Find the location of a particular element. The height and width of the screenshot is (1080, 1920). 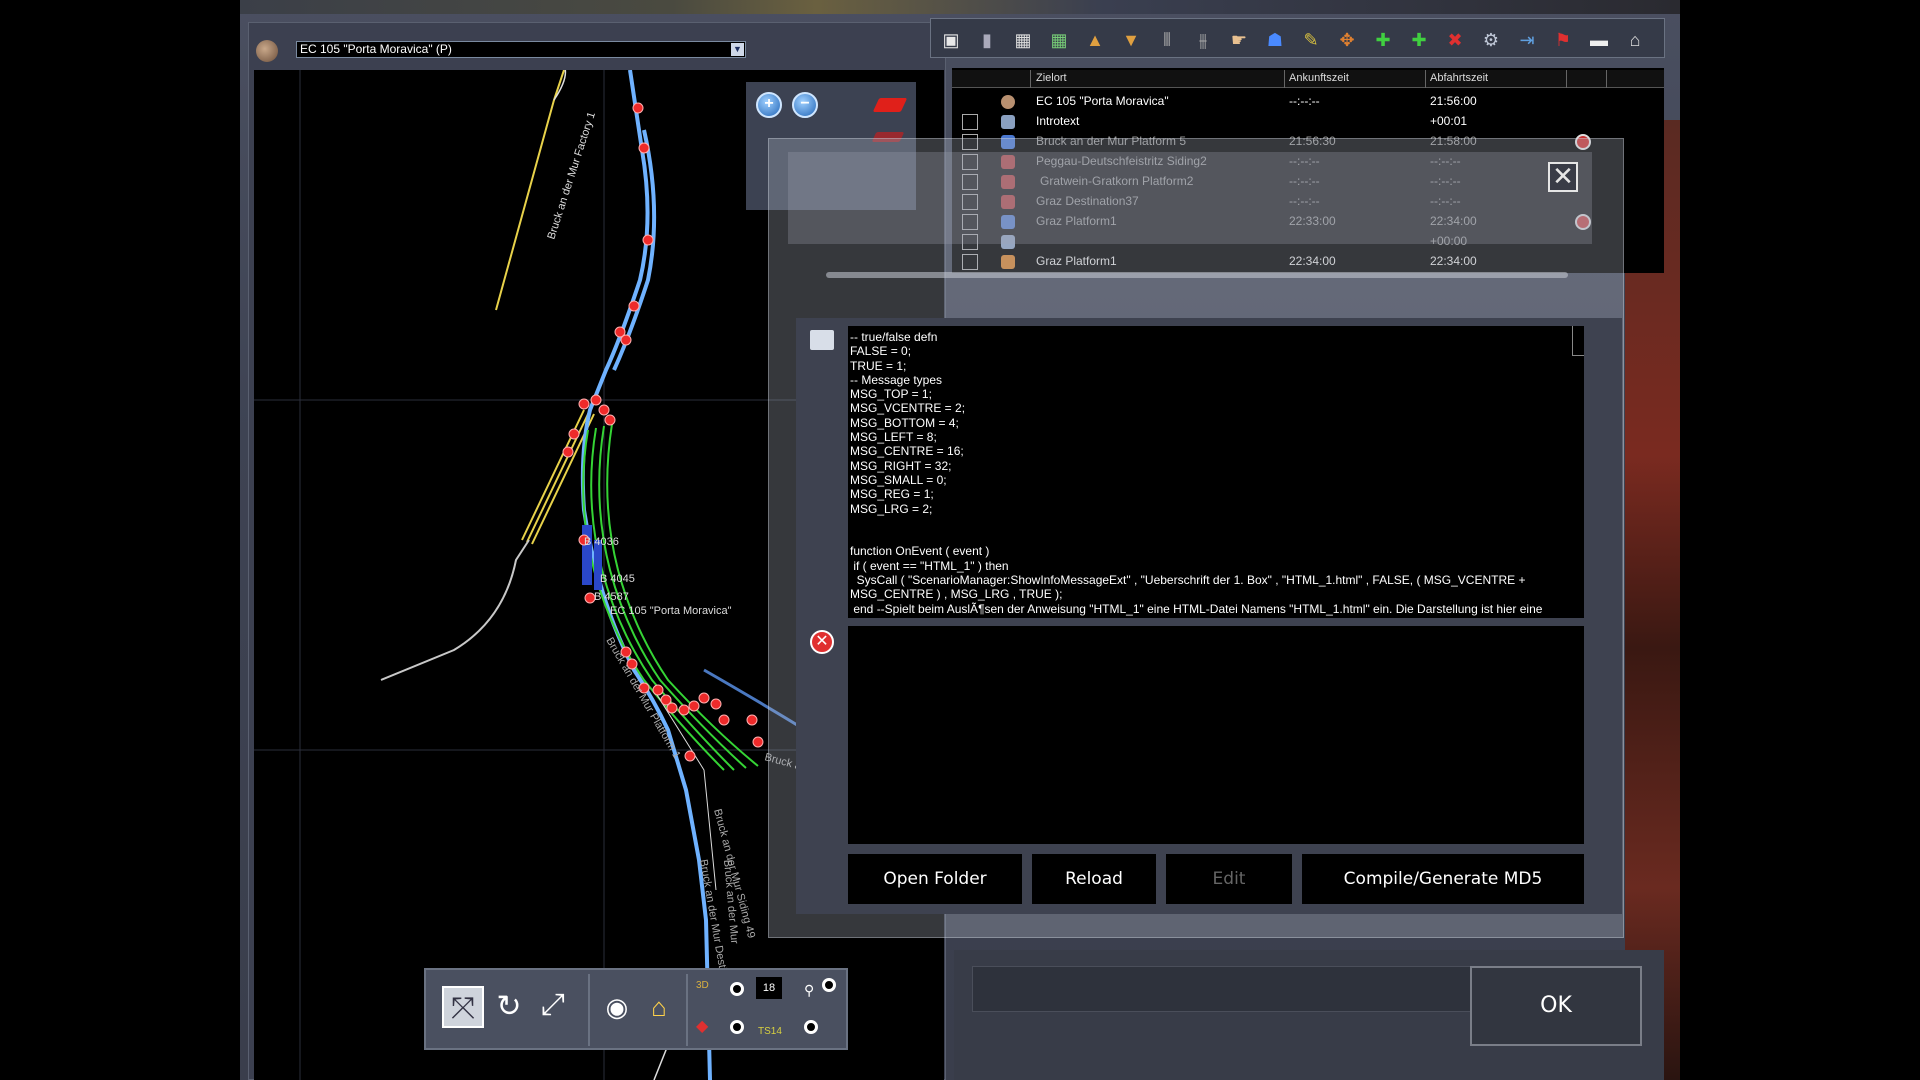

delete-icon: ✖ is located at coordinates (1455, 40).